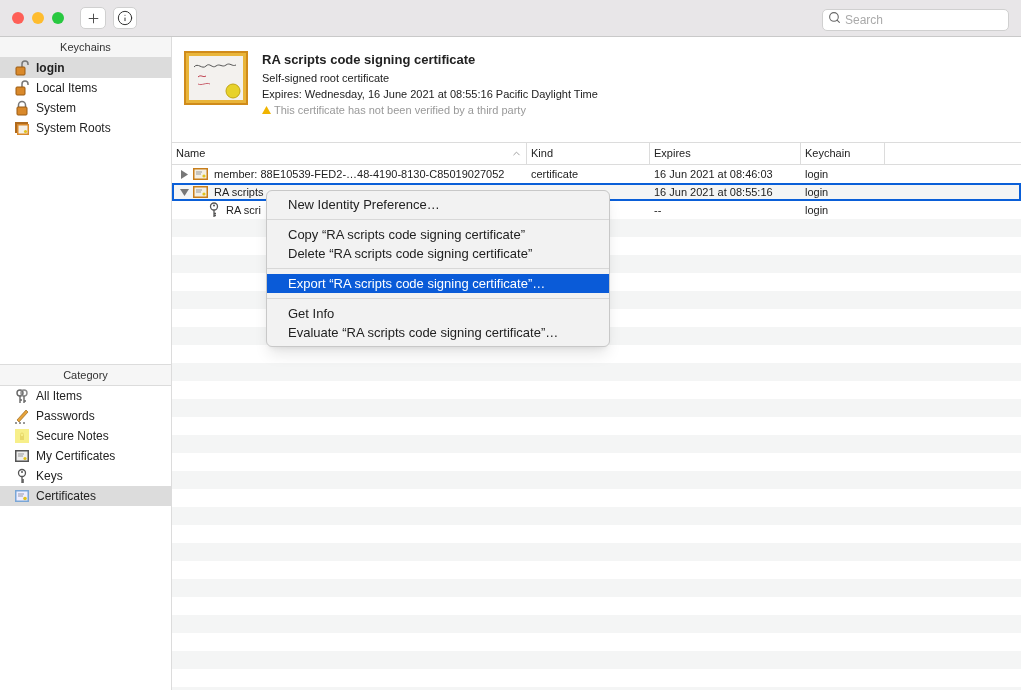 The width and height of the screenshot is (1021, 690). Describe the element at coordinates (359, 174) in the screenshot. I see `table-cell-text: member: 88E10539-FED2-…48-4190-8130-C85019027052` at that location.